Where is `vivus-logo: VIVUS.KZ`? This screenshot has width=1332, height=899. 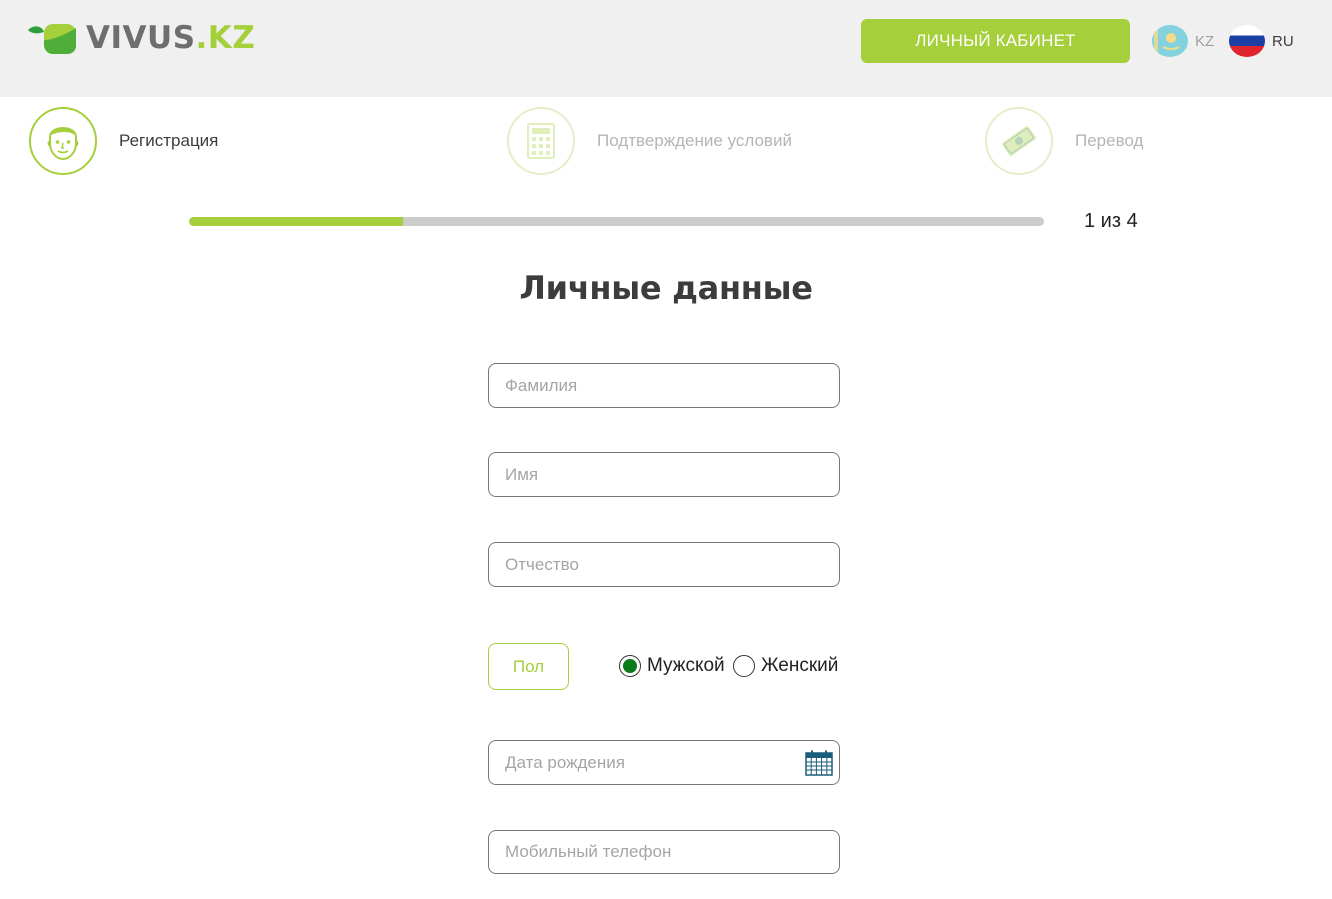
vivus-logo: VIVUS.KZ is located at coordinates (140, 38).